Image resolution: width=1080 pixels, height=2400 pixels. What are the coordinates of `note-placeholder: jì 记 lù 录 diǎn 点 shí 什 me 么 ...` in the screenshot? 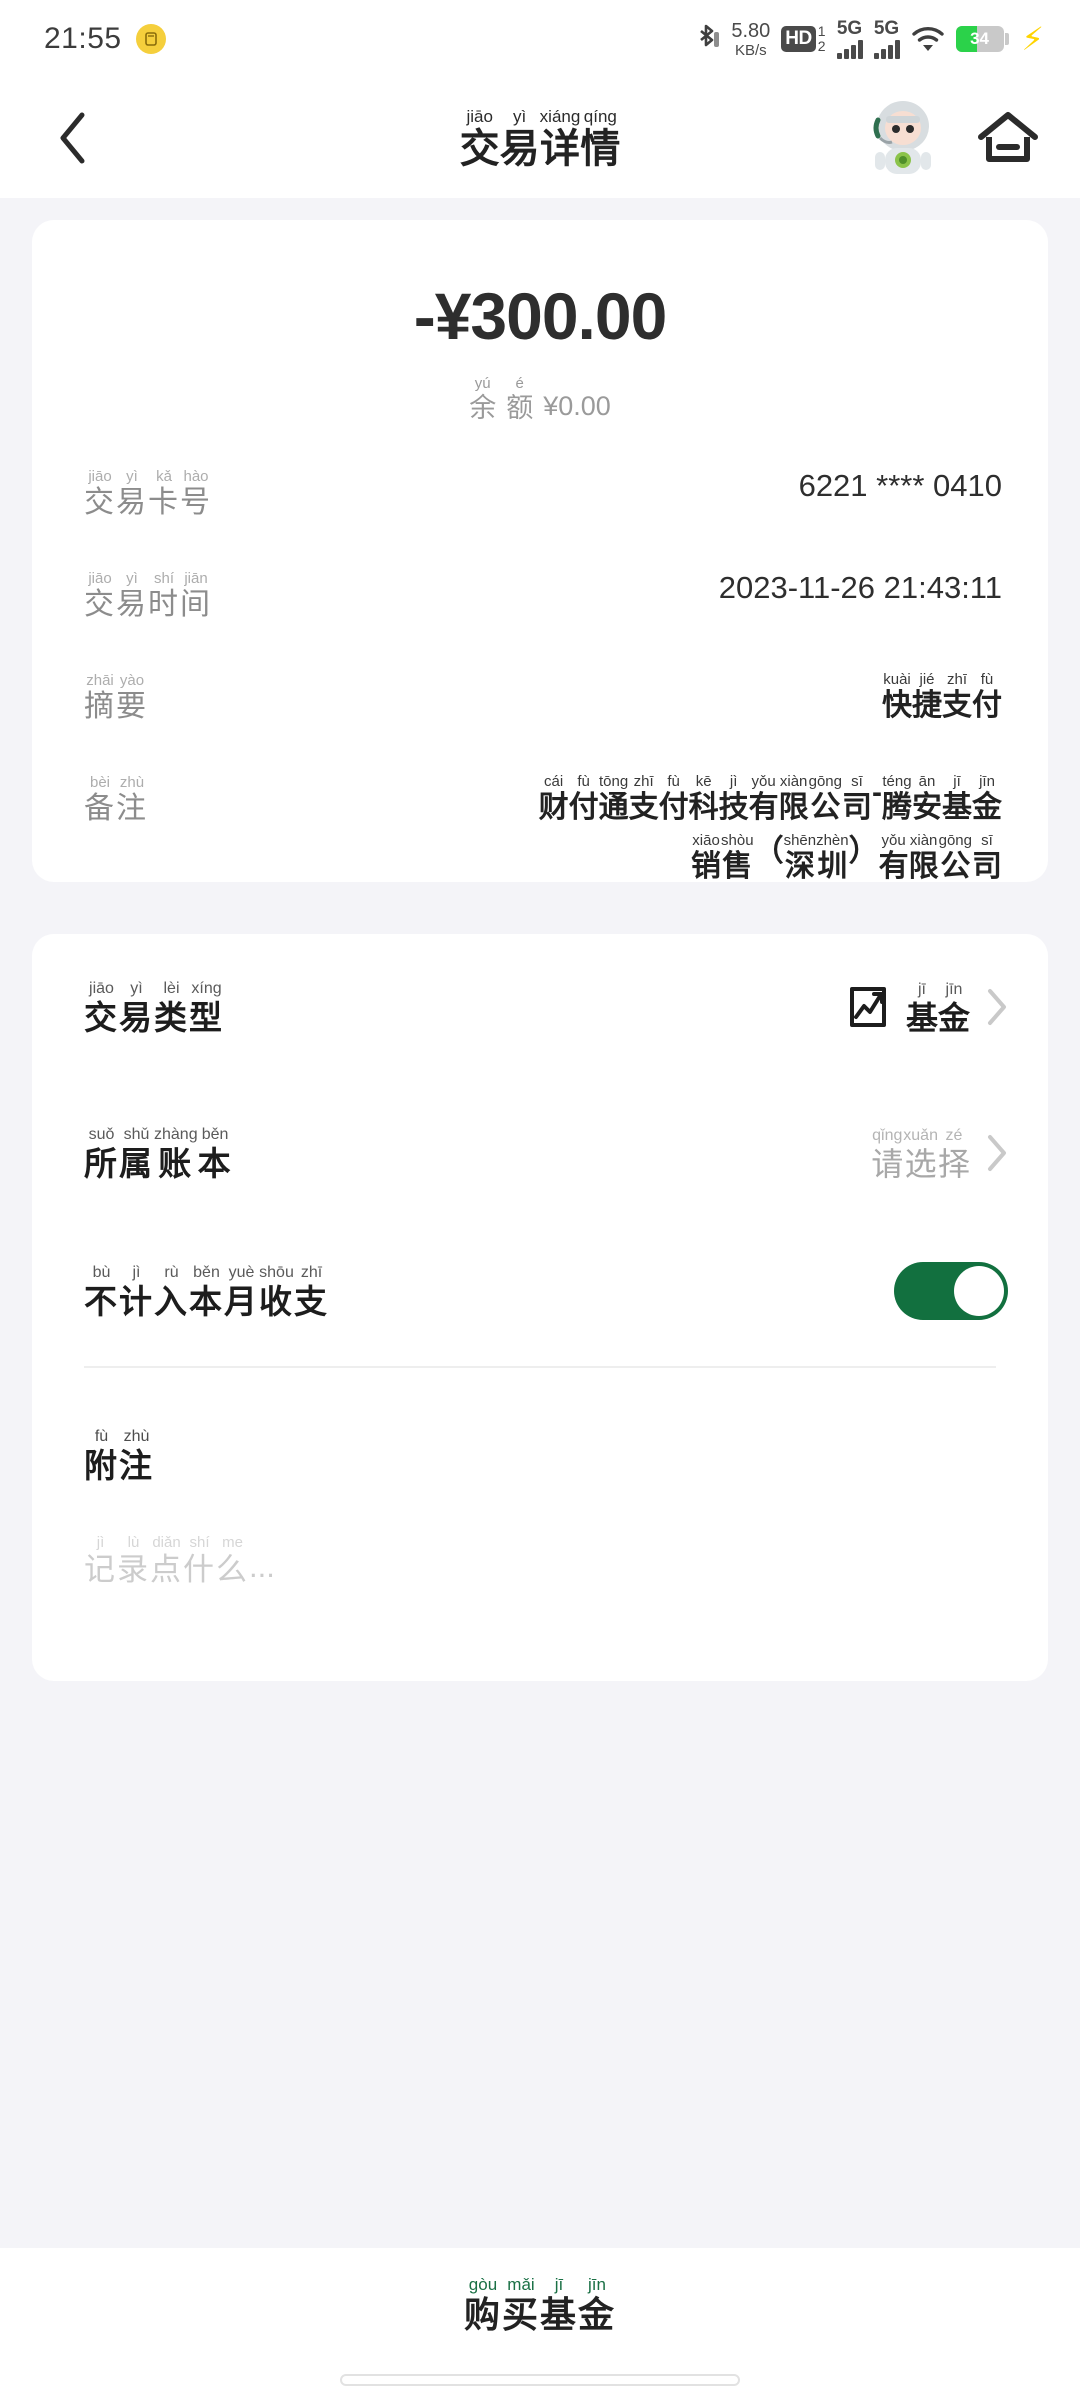 It's located at (179, 1560).